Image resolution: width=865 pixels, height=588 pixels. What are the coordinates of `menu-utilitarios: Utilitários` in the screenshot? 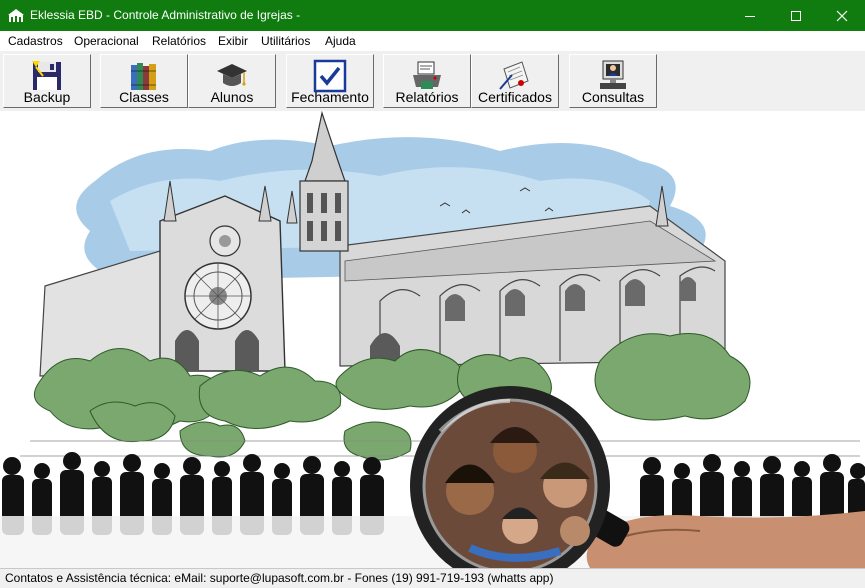 It's located at (285, 41).